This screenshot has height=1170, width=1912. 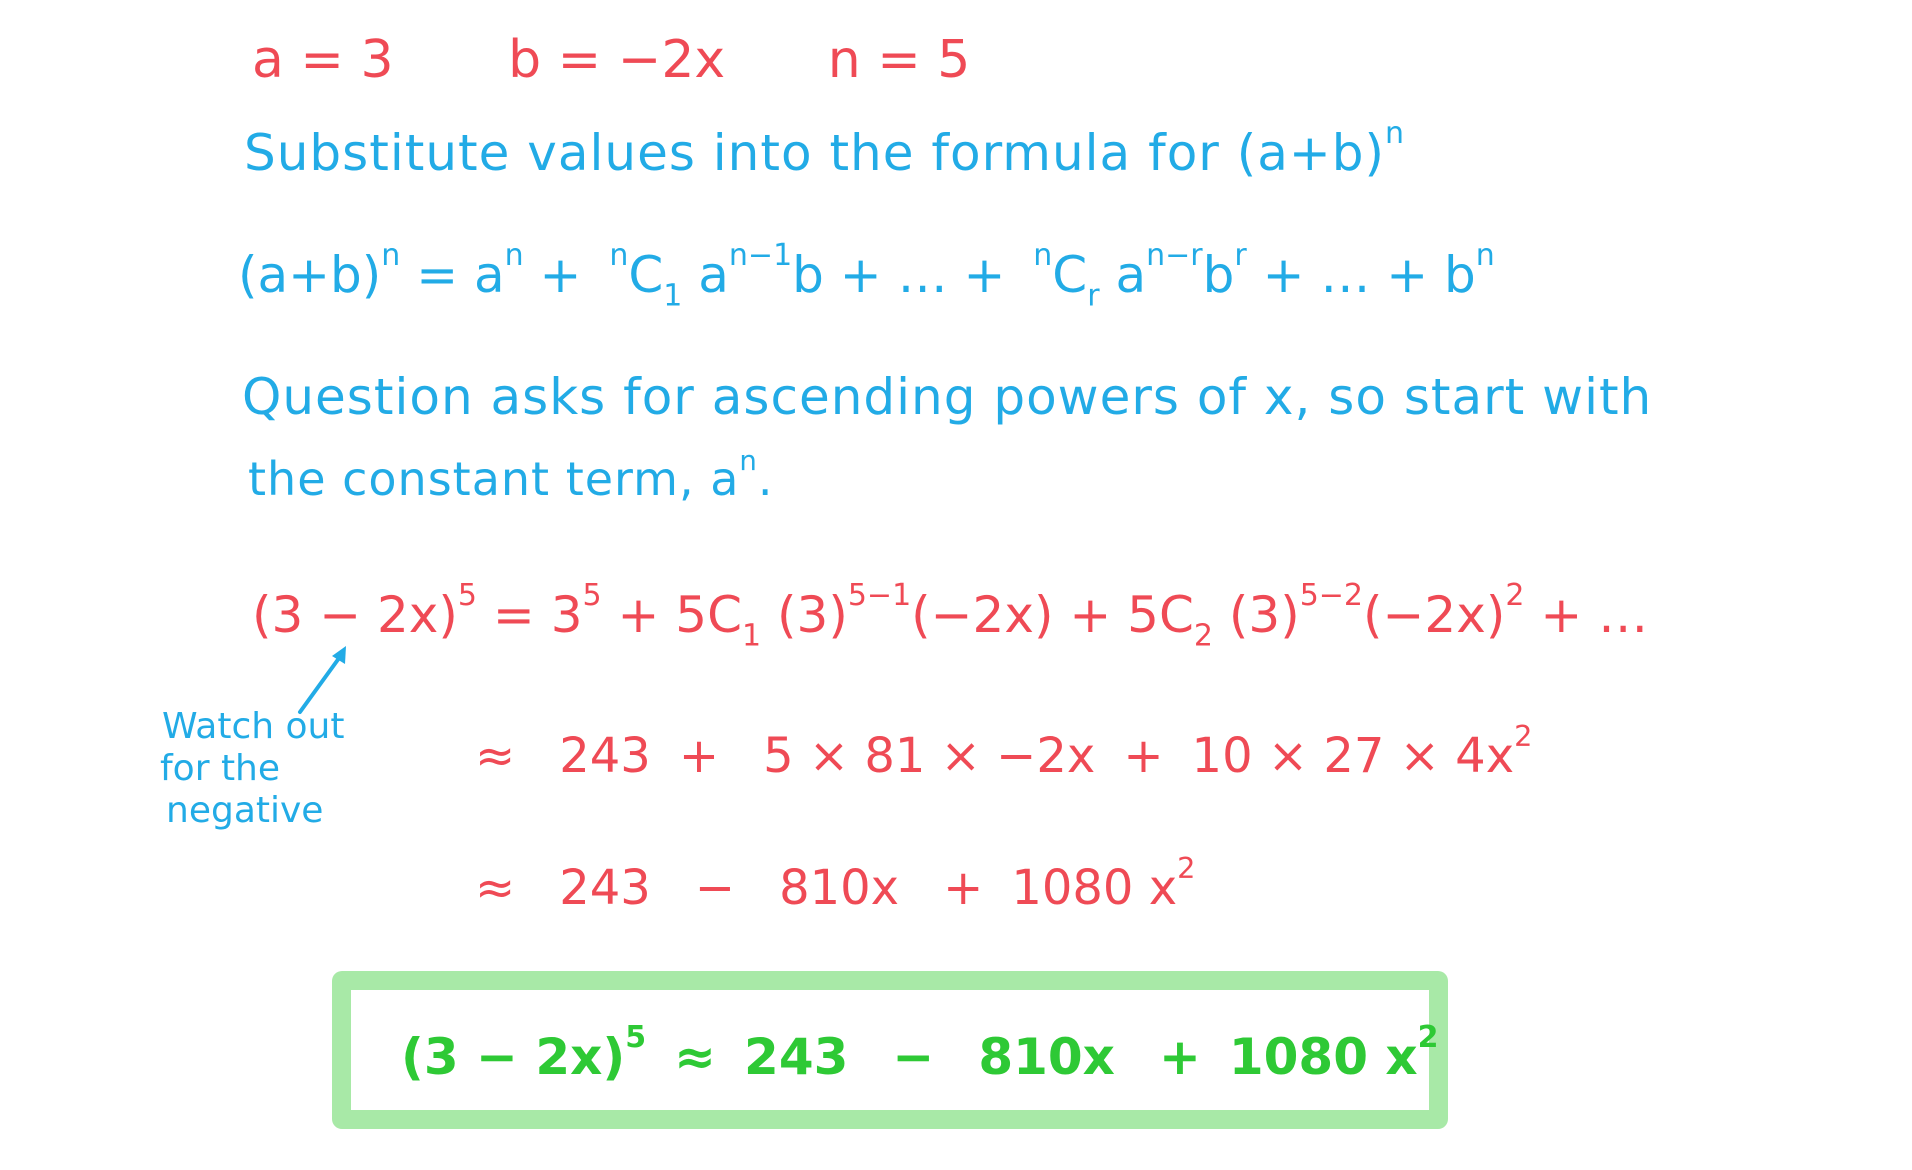 I want to click on instruction-superscript: n, so click(x=1395, y=133).